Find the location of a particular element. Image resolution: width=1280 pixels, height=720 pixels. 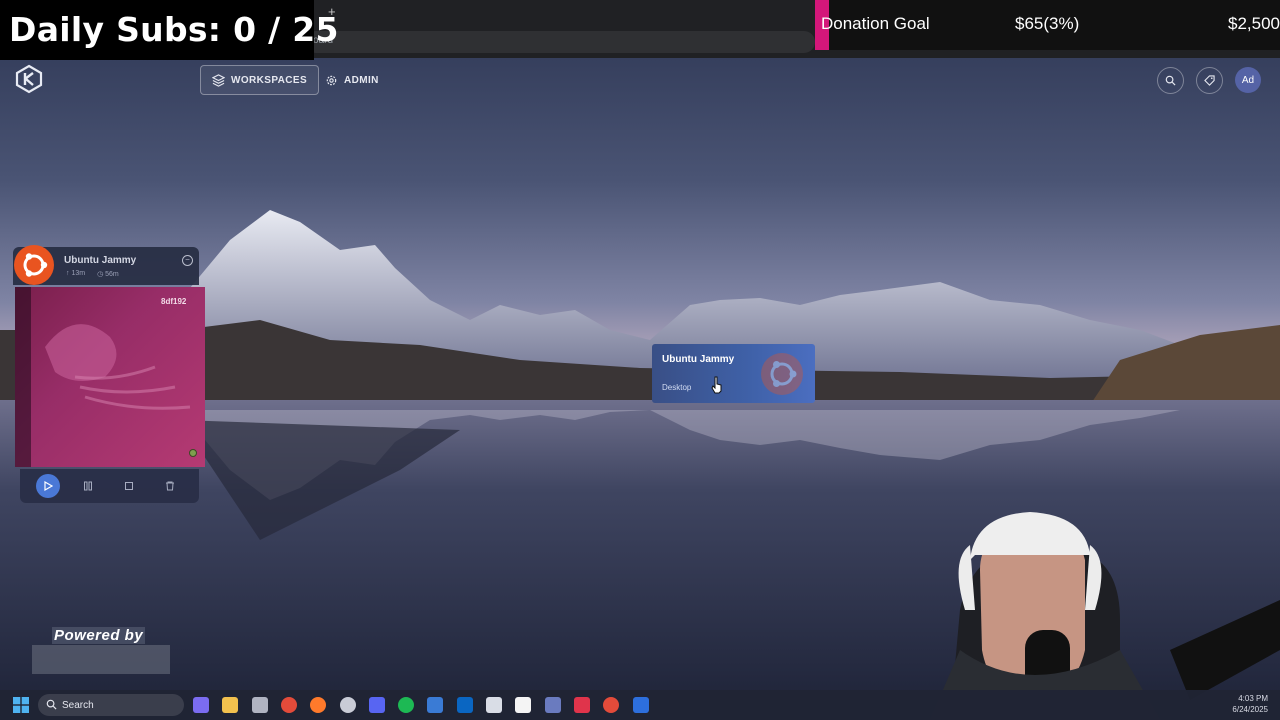

mail-icon is located at coordinates (494, 705).